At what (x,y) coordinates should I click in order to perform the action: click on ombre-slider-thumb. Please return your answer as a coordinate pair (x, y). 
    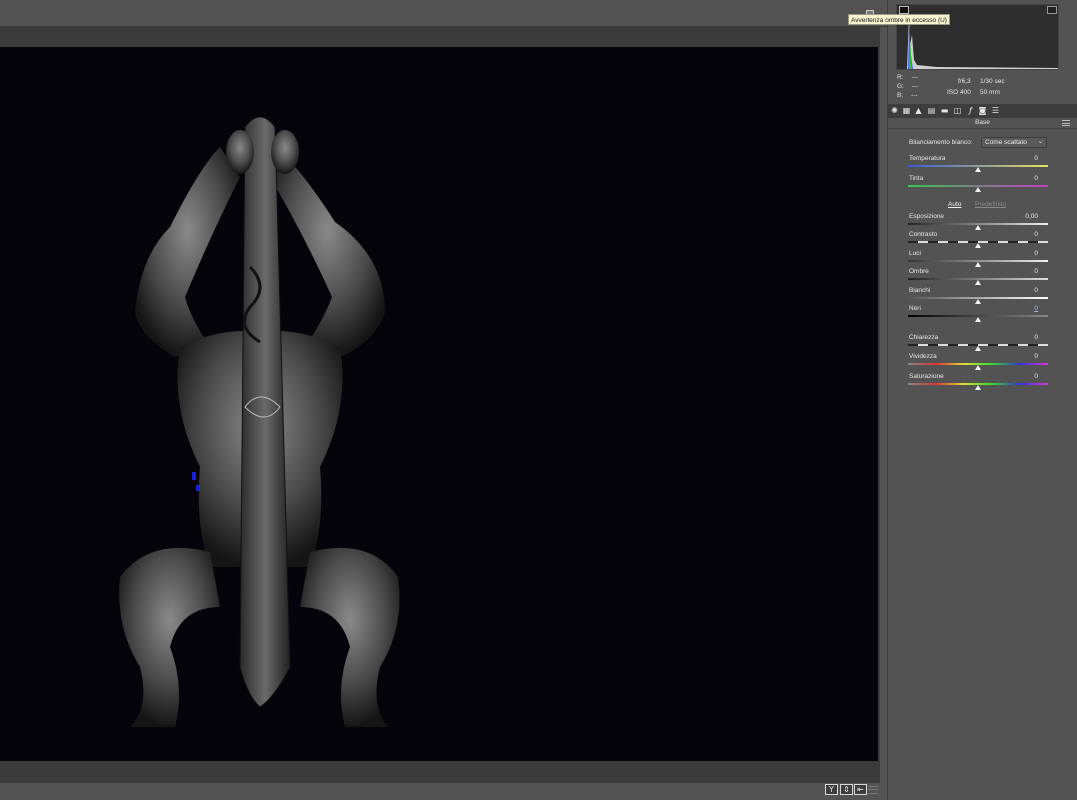
    Looking at the image, I should click on (978, 282).